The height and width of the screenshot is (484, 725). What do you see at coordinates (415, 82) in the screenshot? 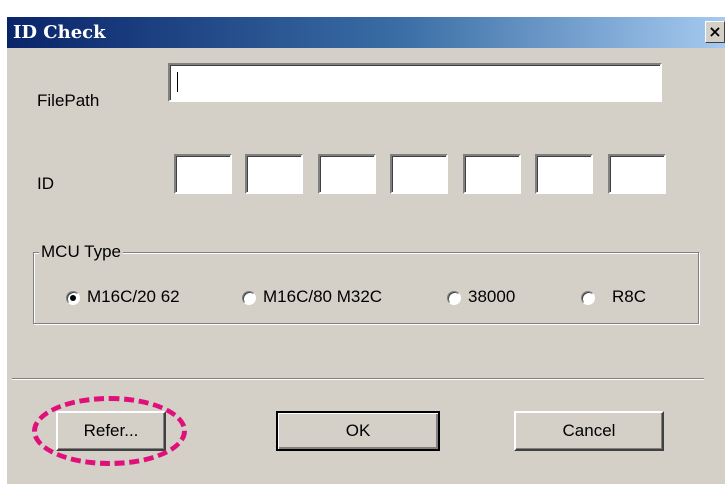
I see `filepath-input` at bounding box center [415, 82].